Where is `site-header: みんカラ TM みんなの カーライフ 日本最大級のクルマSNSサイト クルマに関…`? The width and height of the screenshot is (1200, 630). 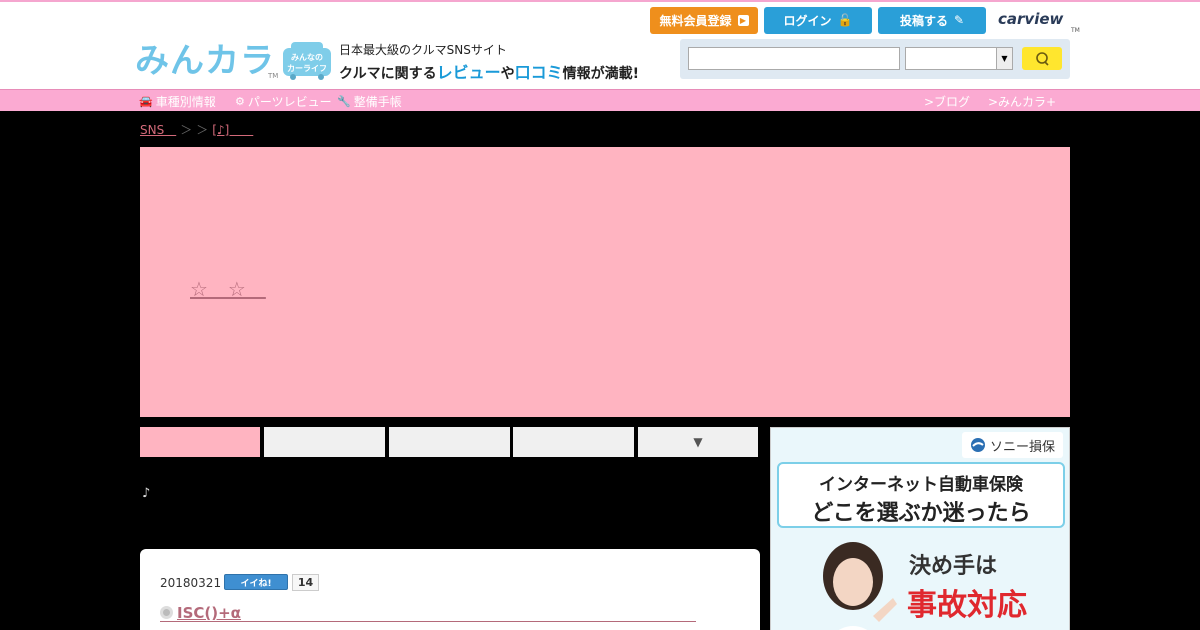
site-header: みんカラ TM みんなの カーライフ 日本最大級のクルマSNSサイト クルマに関… is located at coordinates (600, 45).